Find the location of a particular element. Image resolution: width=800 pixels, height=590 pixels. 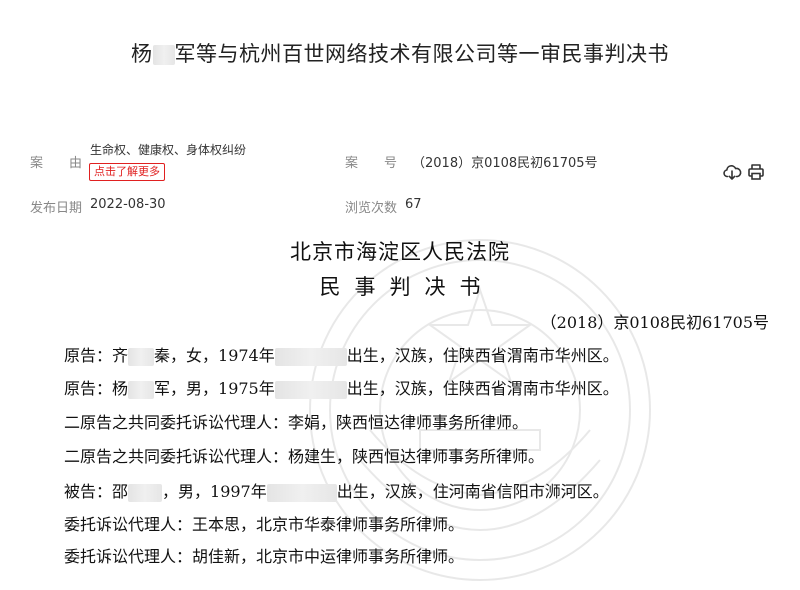

party-line-plaintiff-2: 原告：杨 军，男，1975年 出生，汉族，住陕西省渭南市华州区。 is located at coordinates (341, 389).